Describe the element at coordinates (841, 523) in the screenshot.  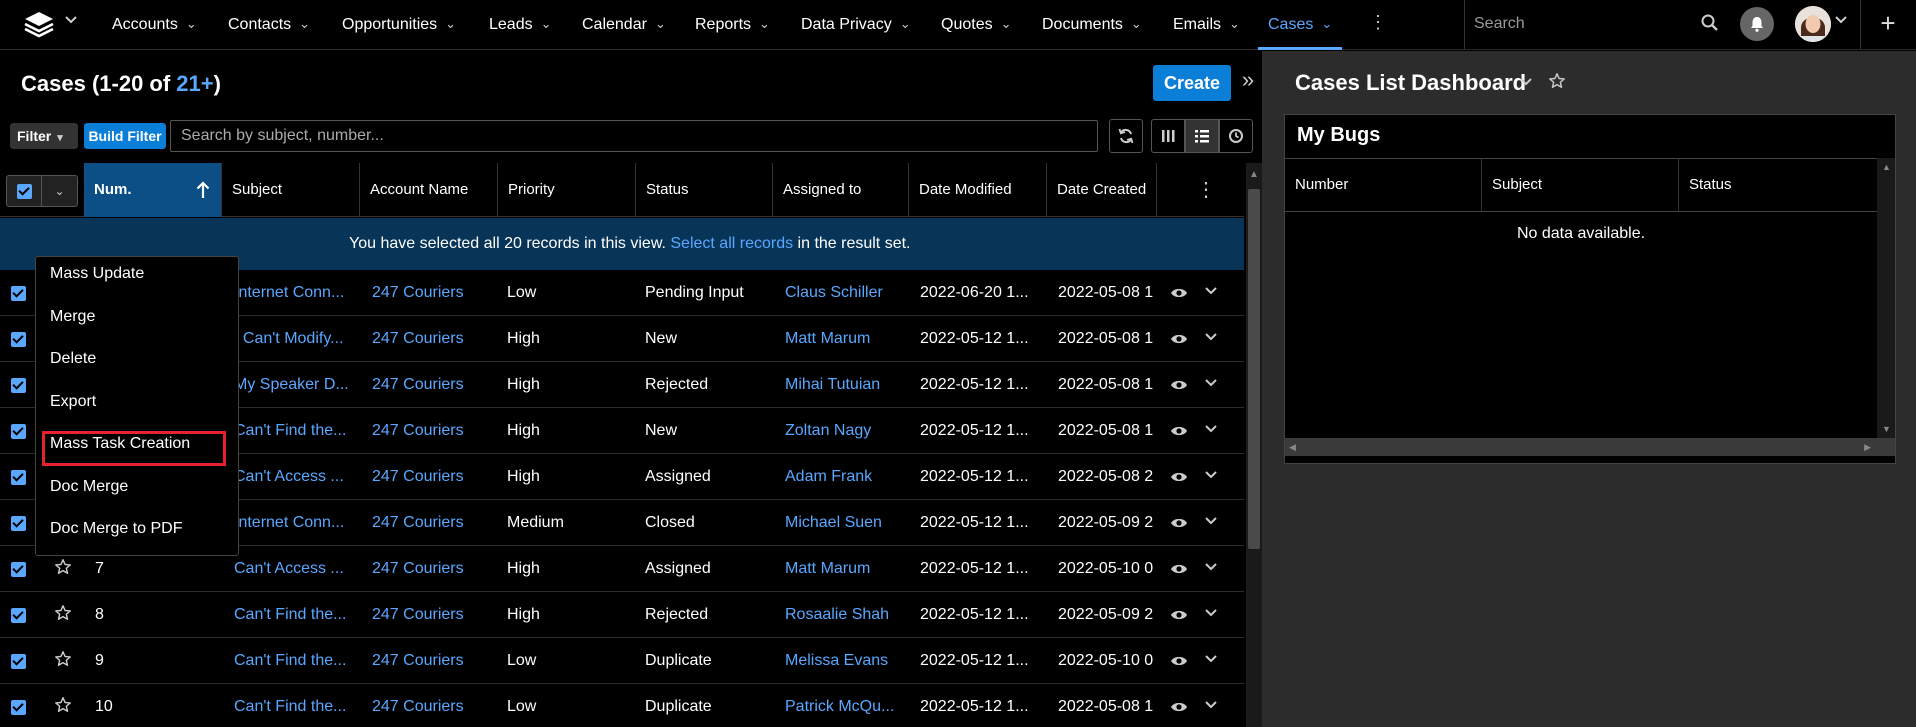
I see `cell-assigned-to: Michael Suen` at that location.